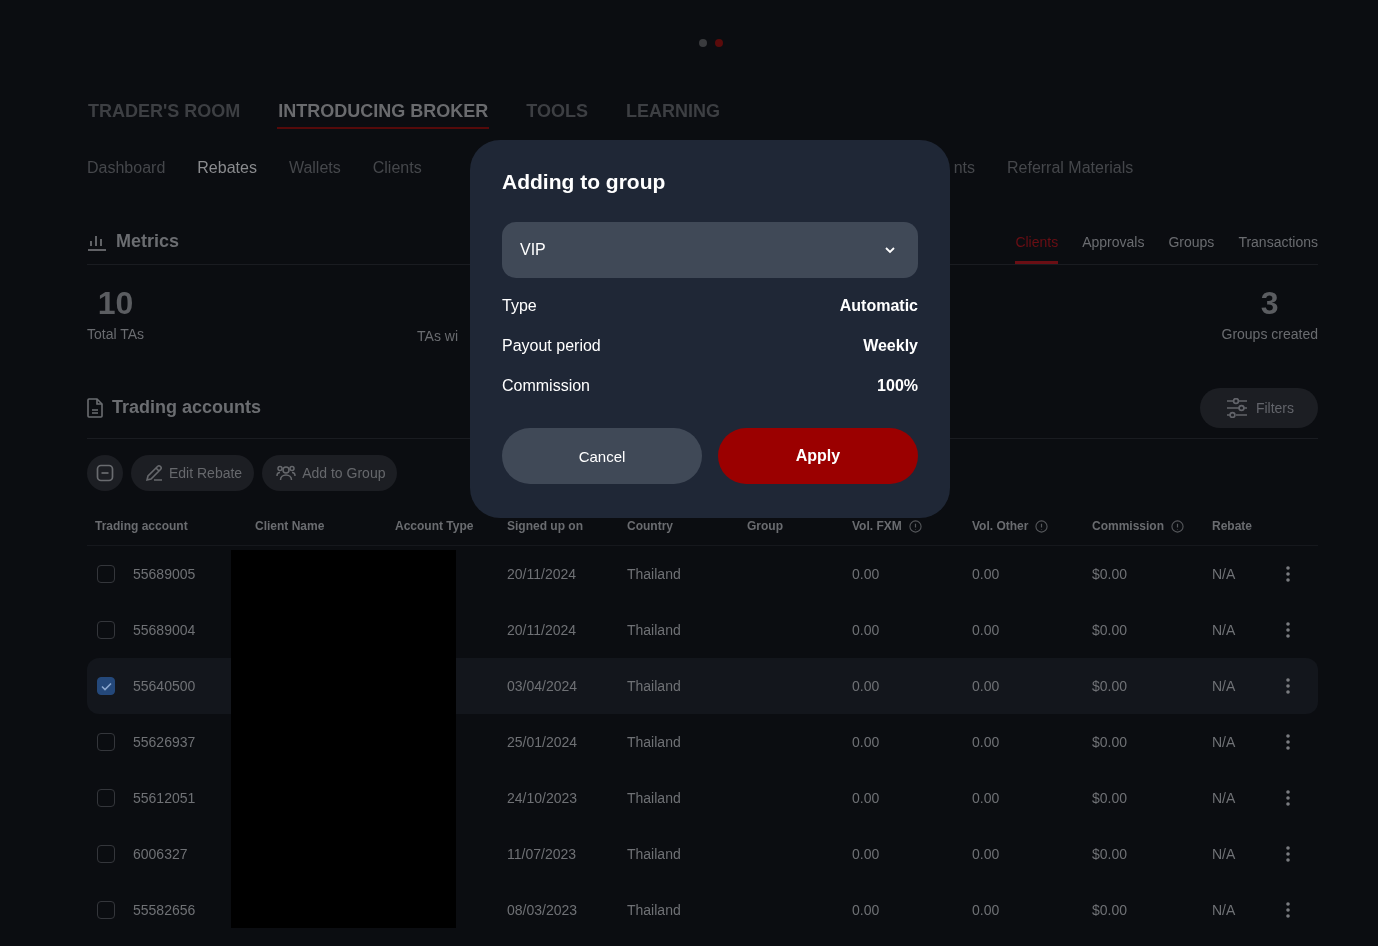 The height and width of the screenshot is (946, 1378). Describe the element at coordinates (397, 168) in the screenshot. I see `subnav-tab: Clients` at that location.